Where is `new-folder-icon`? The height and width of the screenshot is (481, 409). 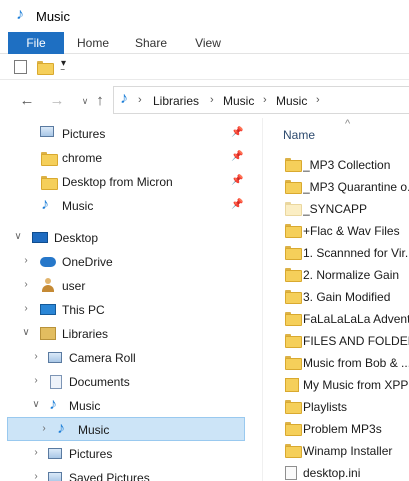 new-folder-icon is located at coordinates (45, 68).